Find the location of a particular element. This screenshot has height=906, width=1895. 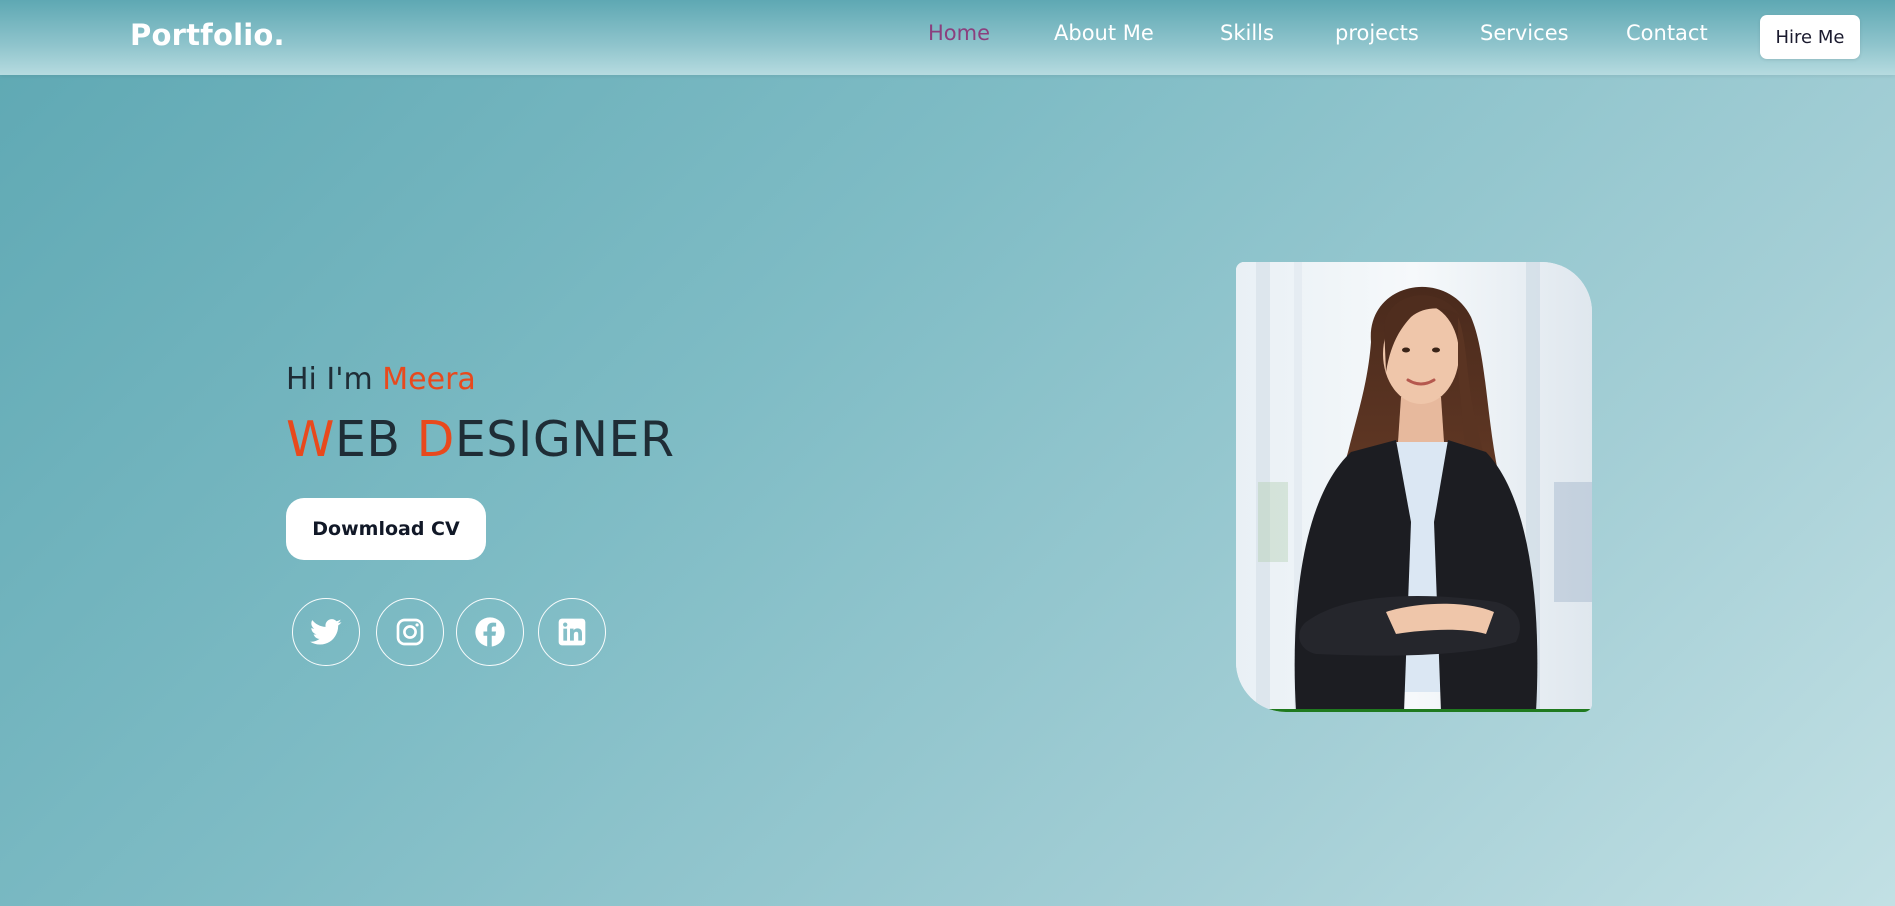

facebook-icon is located at coordinates (490, 632).